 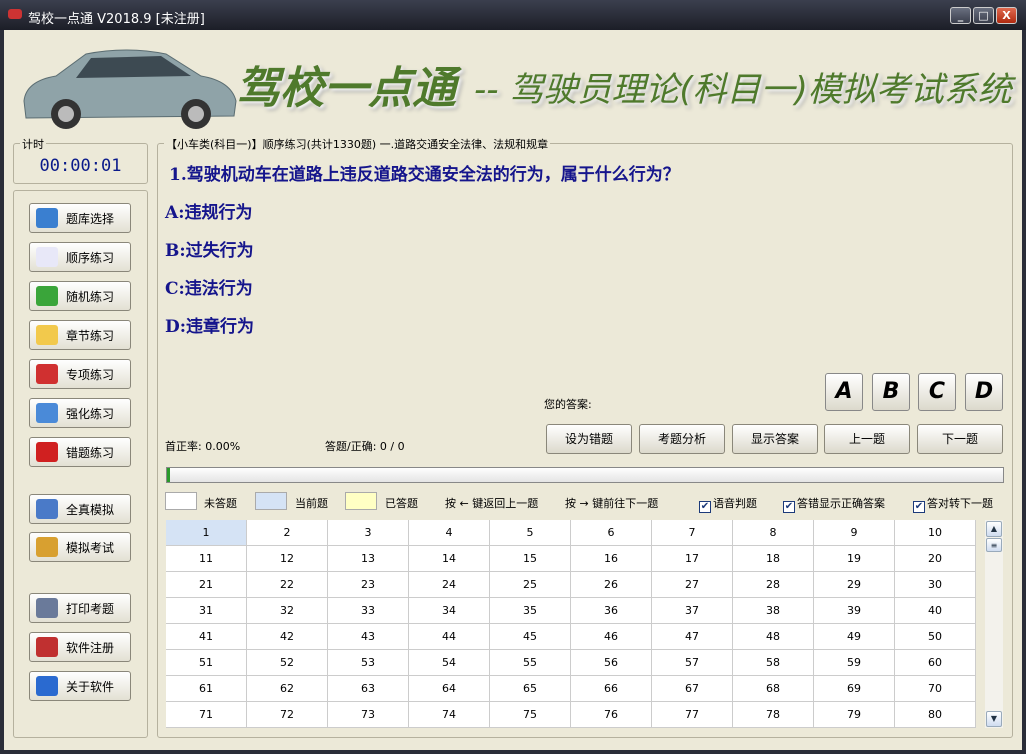 I want to click on question-cell: 70, so click(x=935, y=689).